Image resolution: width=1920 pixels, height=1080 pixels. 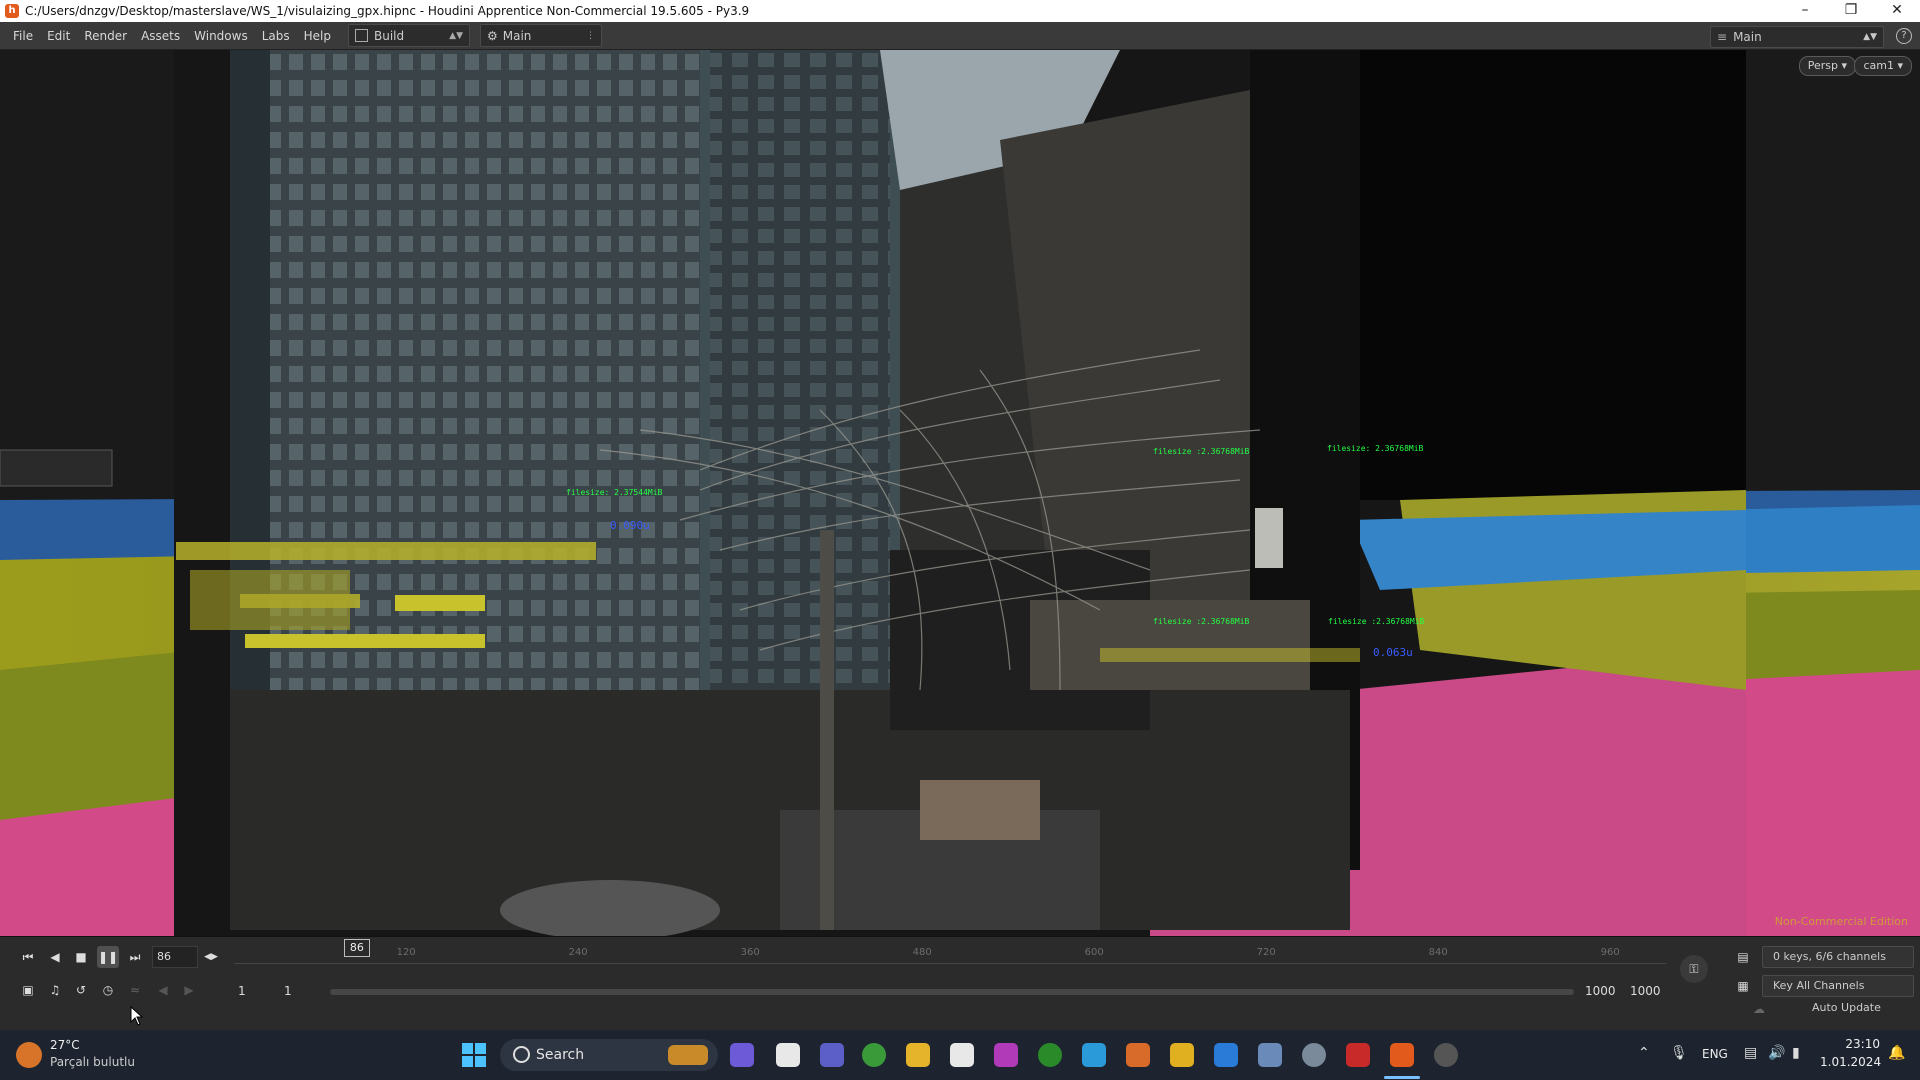 What do you see at coordinates (1850, 1062) in the screenshot?
I see `clock-date: 1.01.2024` at bounding box center [1850, 1062].